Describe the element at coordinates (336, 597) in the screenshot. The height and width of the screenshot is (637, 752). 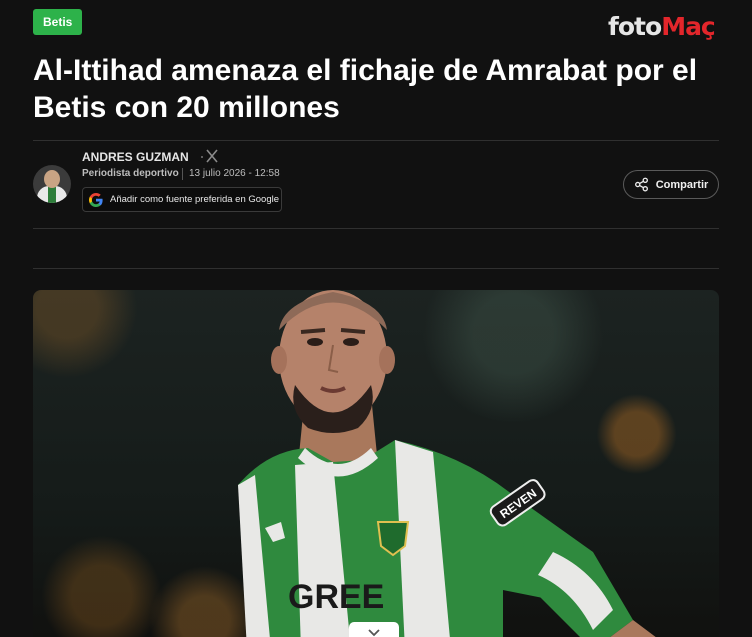
I see `jersey-sponsor-text: GREE` at that location.